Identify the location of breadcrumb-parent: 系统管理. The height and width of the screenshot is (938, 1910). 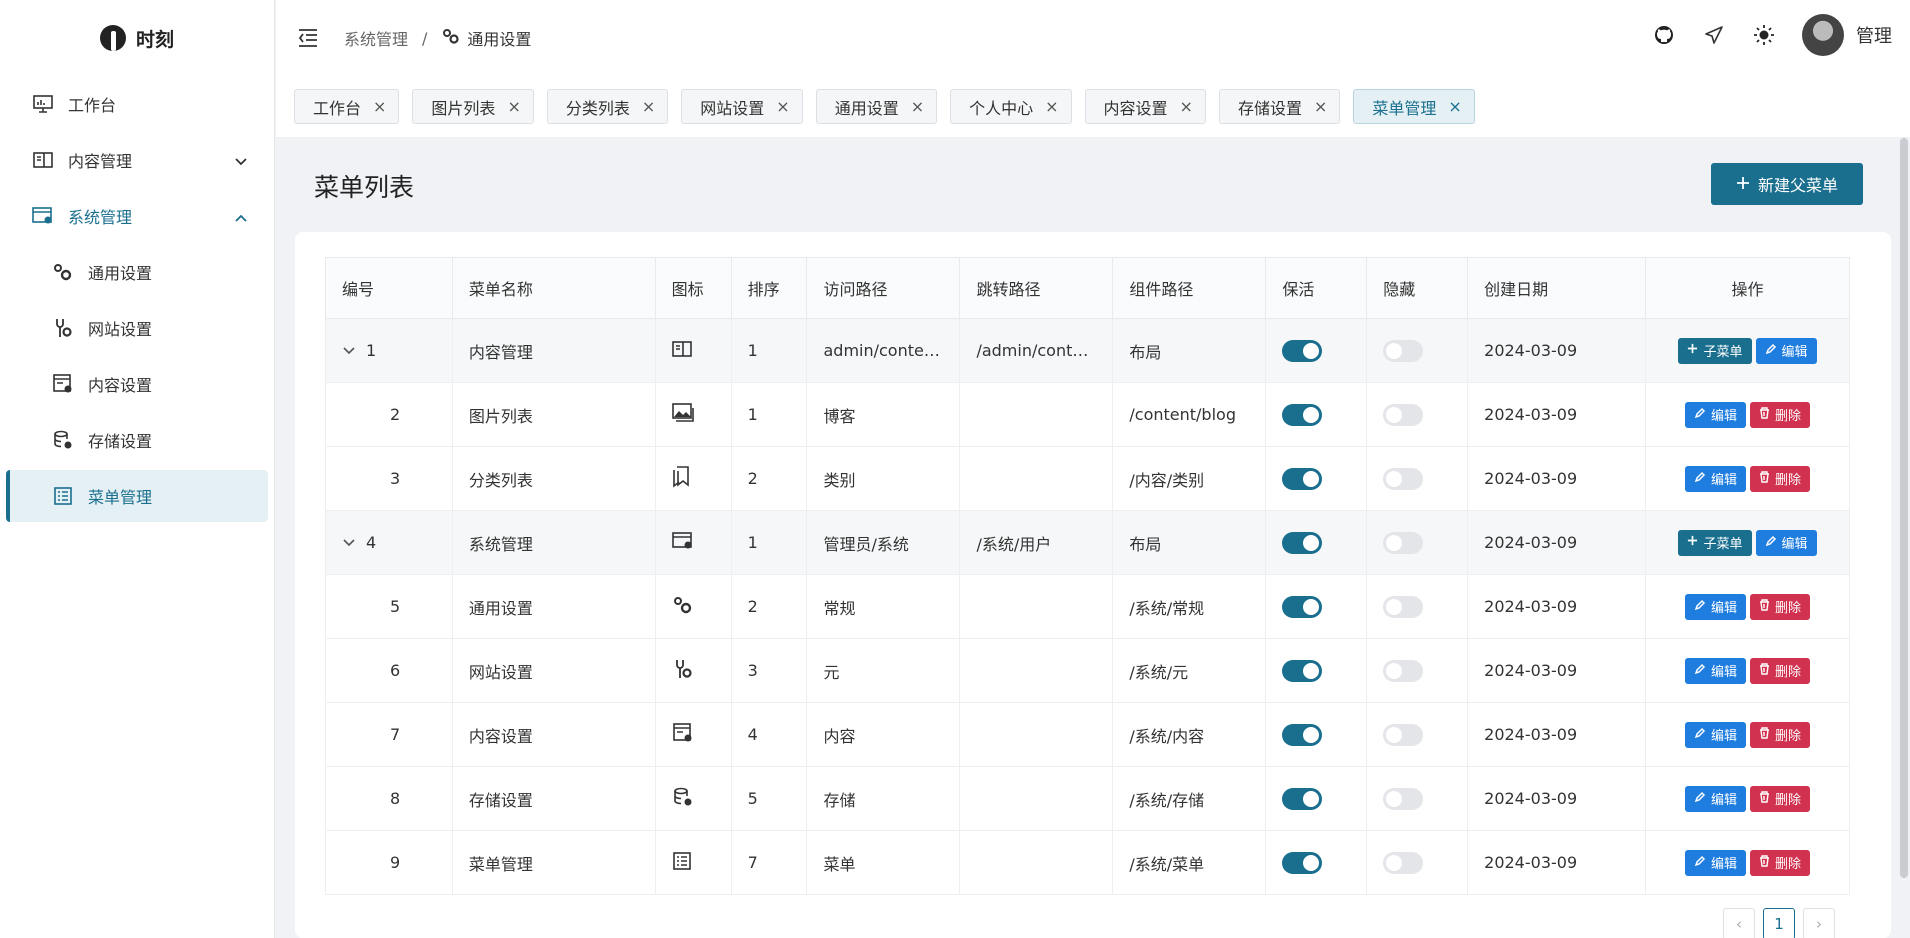
(376, 38).